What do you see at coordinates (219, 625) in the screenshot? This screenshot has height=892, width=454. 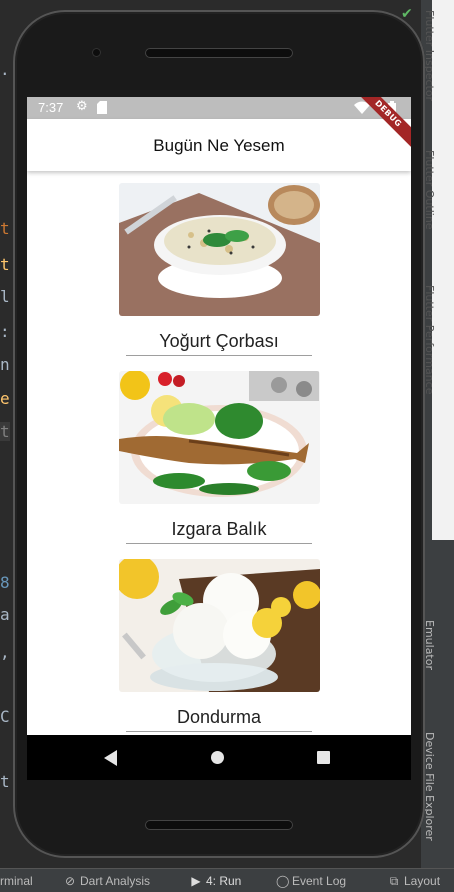 I see `ice-cream-image` at bounding box center [219, 625].